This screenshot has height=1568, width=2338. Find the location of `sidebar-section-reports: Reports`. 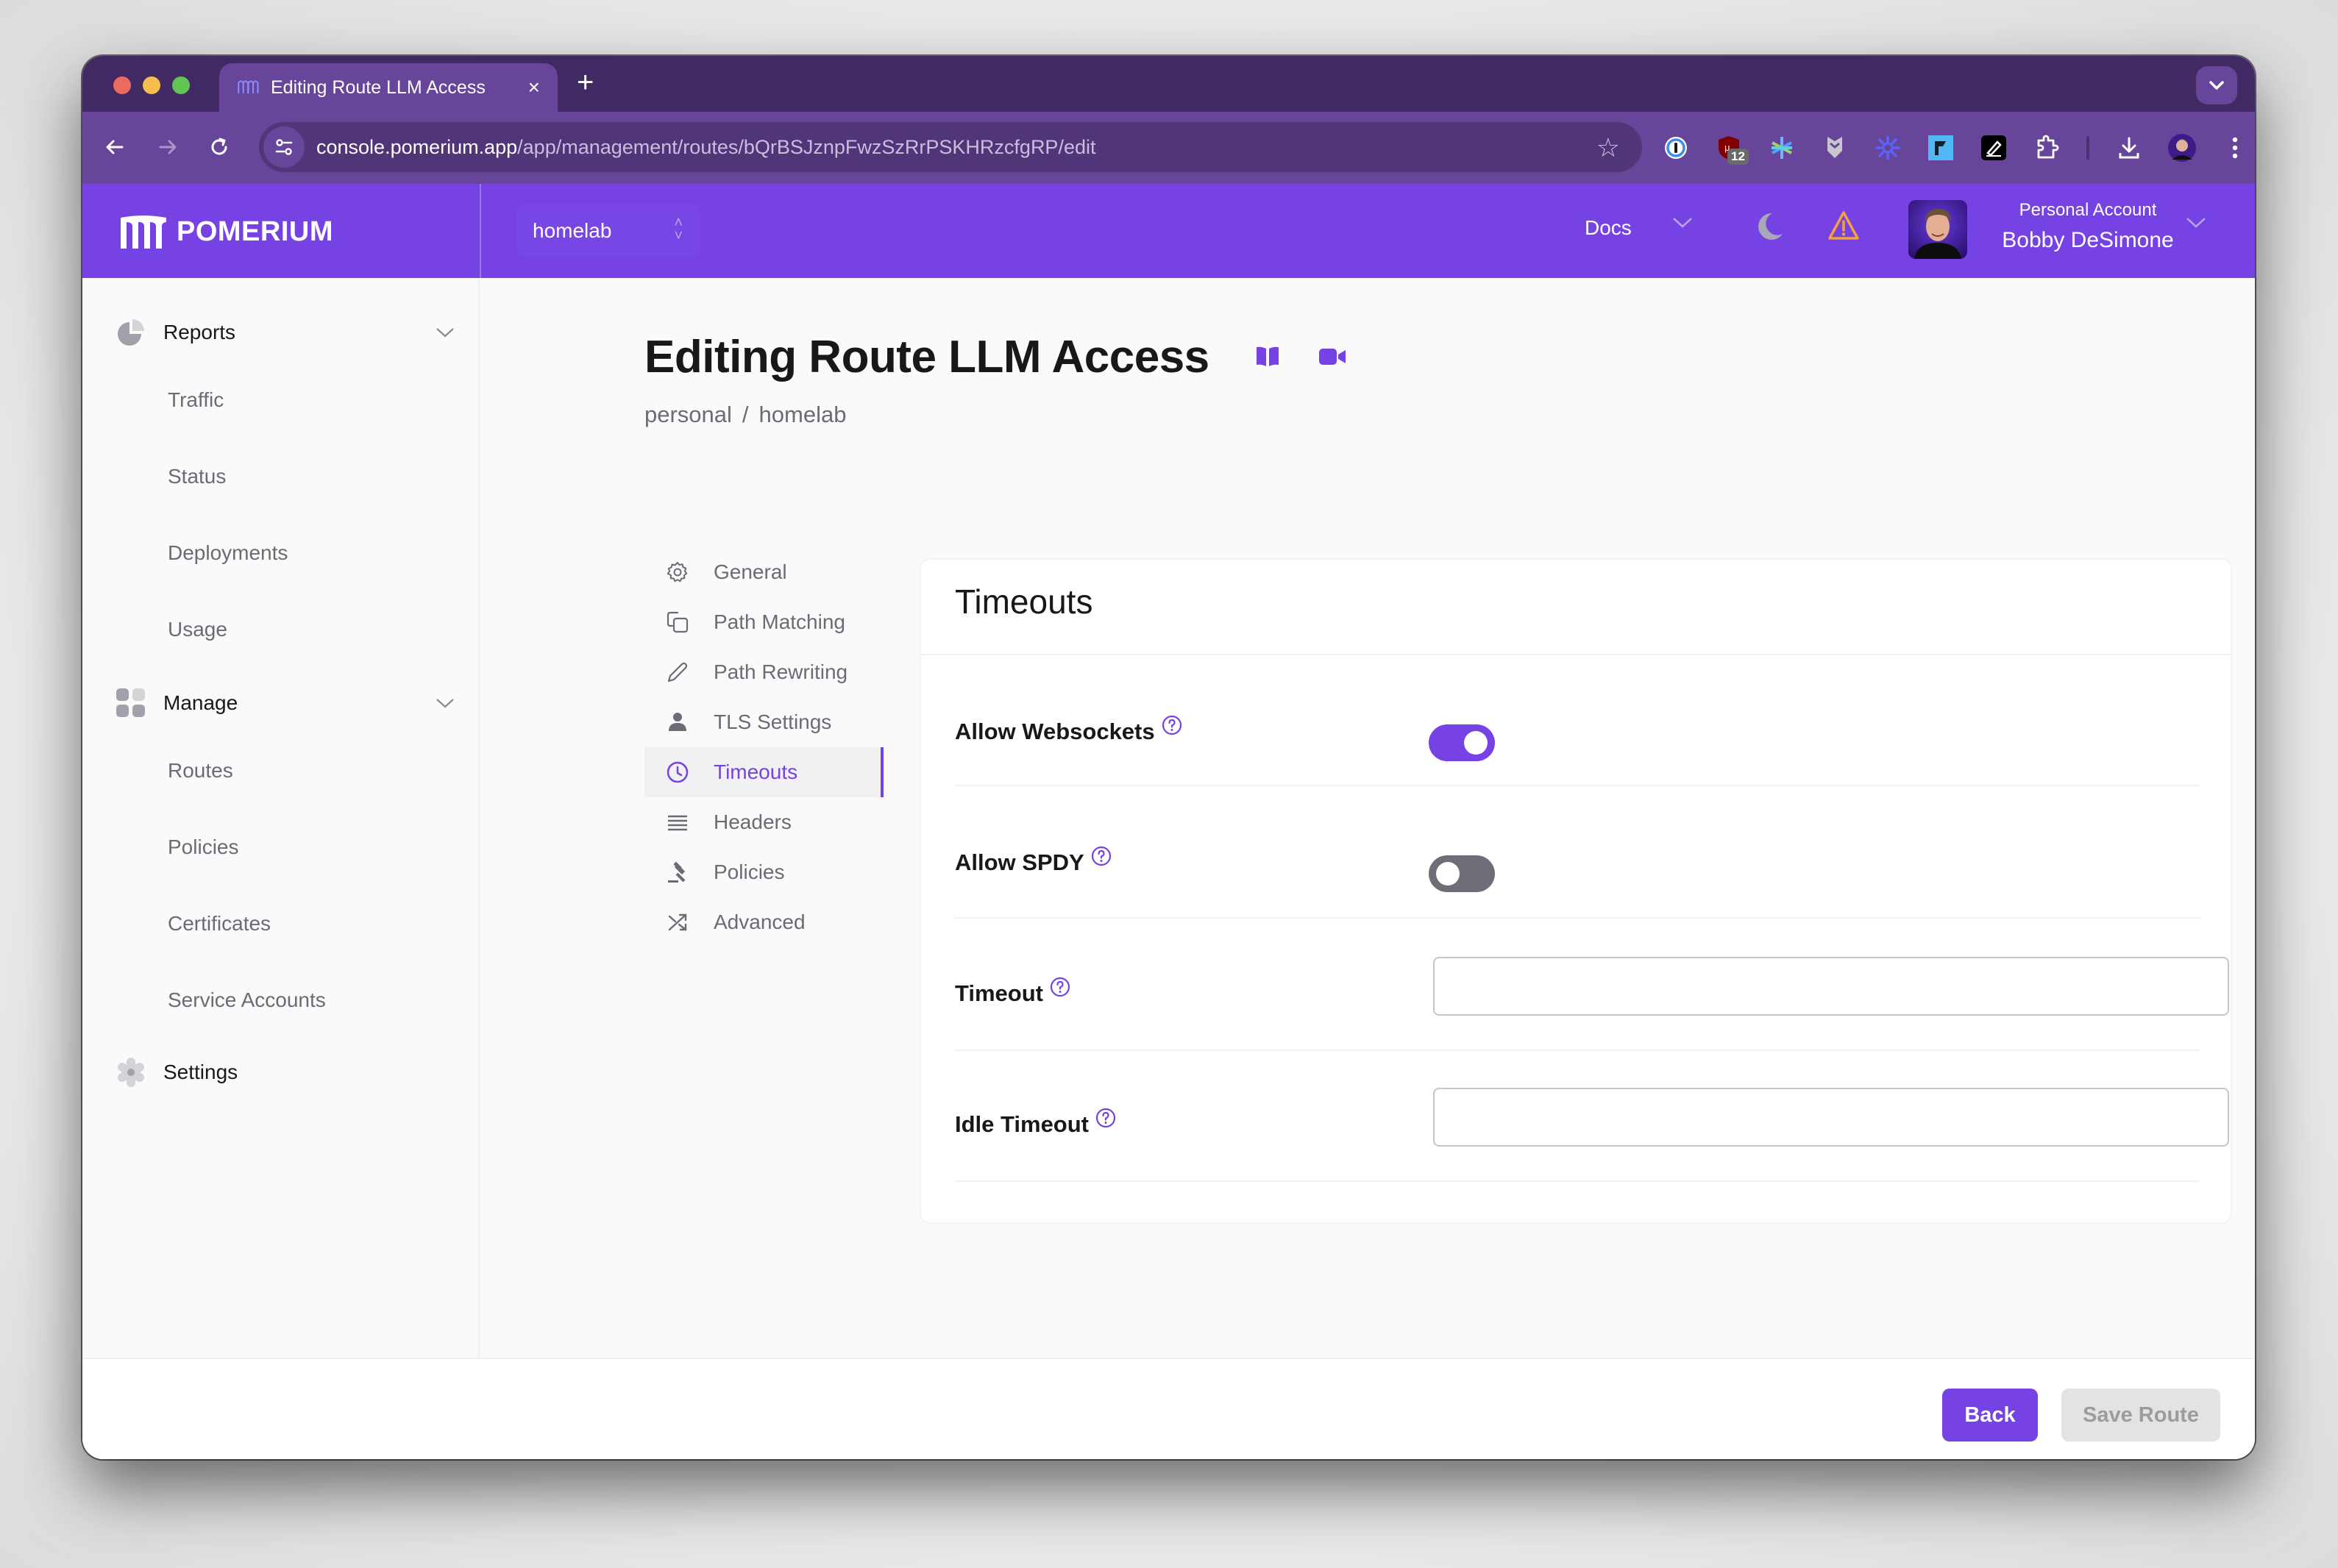

sidebar-section-reports: Reports is located at coordinates (285, 332).